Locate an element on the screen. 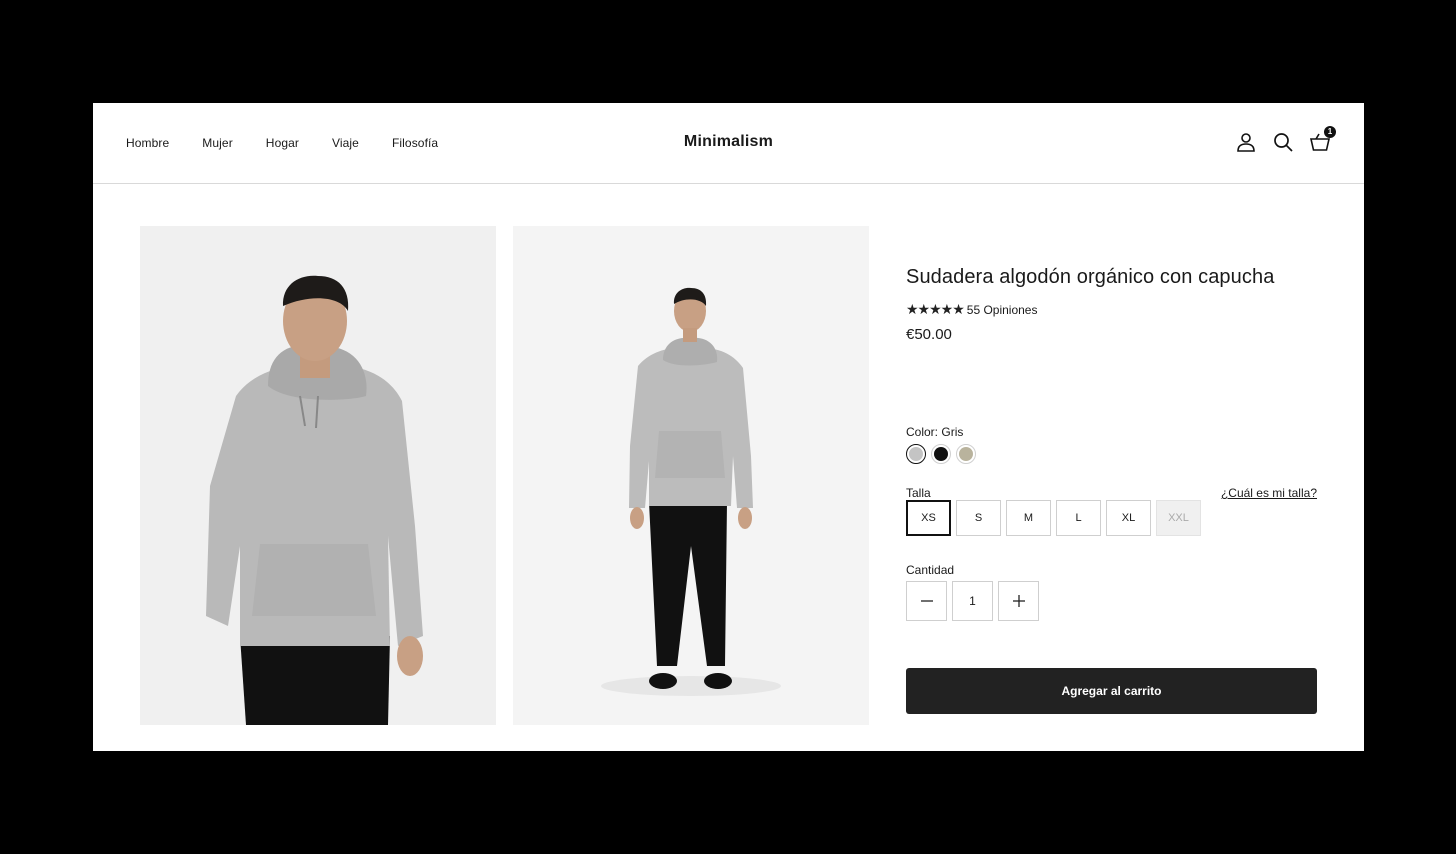 This screenshot has height=854, width=1456. size-option-xl: XL is located at coordinates (1128, 518).